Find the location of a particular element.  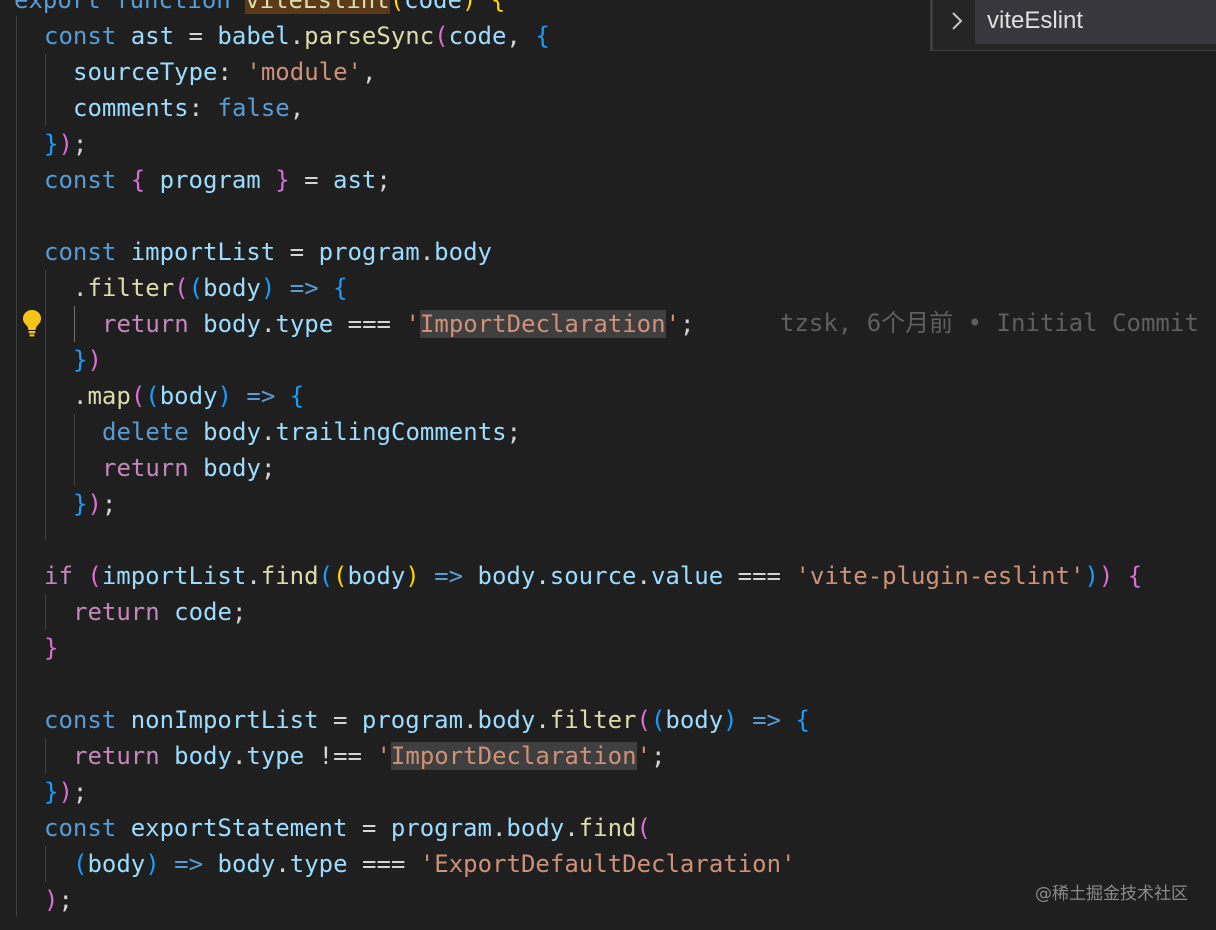

breadcrumb-label: viteEslint is located at coordinates (1035, 20).